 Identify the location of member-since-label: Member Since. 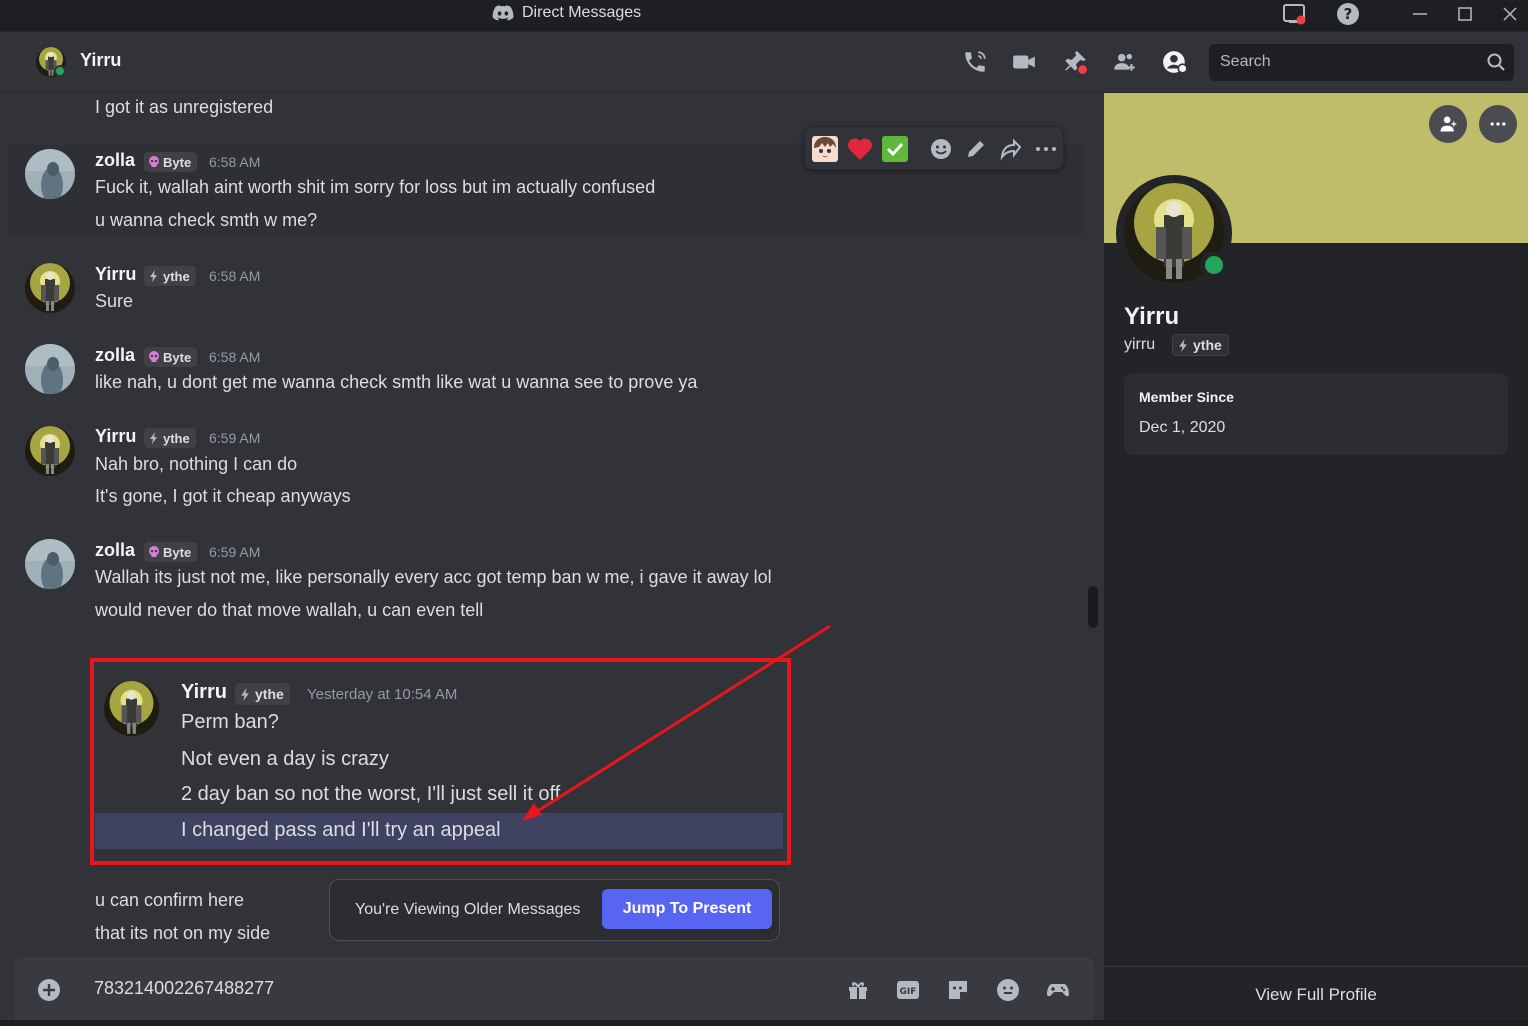
(1186, 397).